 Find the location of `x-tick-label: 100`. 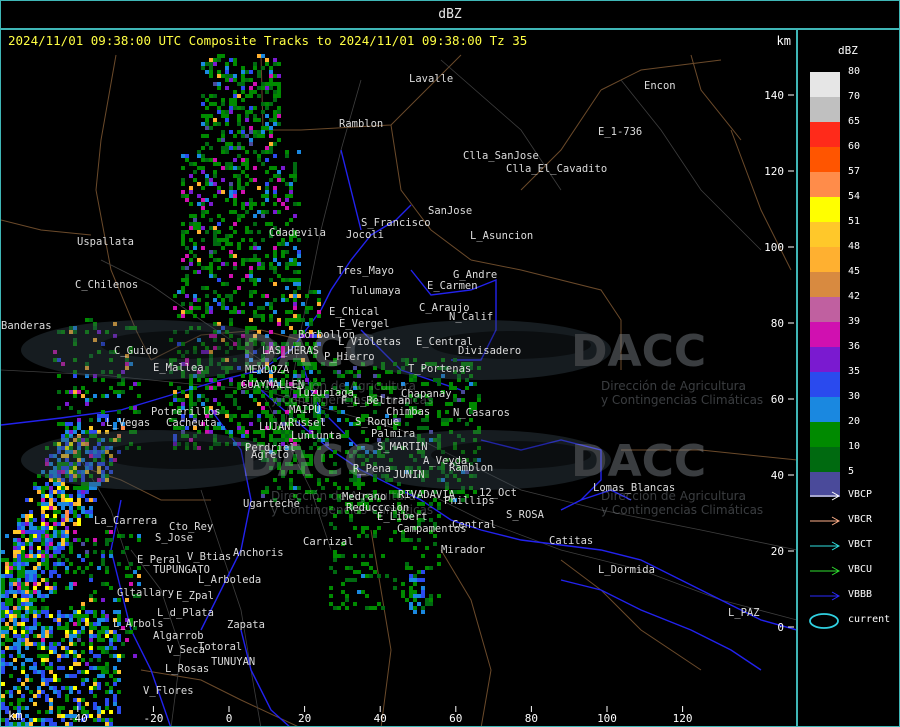

x-tick-label: 100 is located at coordinates (607, 718).